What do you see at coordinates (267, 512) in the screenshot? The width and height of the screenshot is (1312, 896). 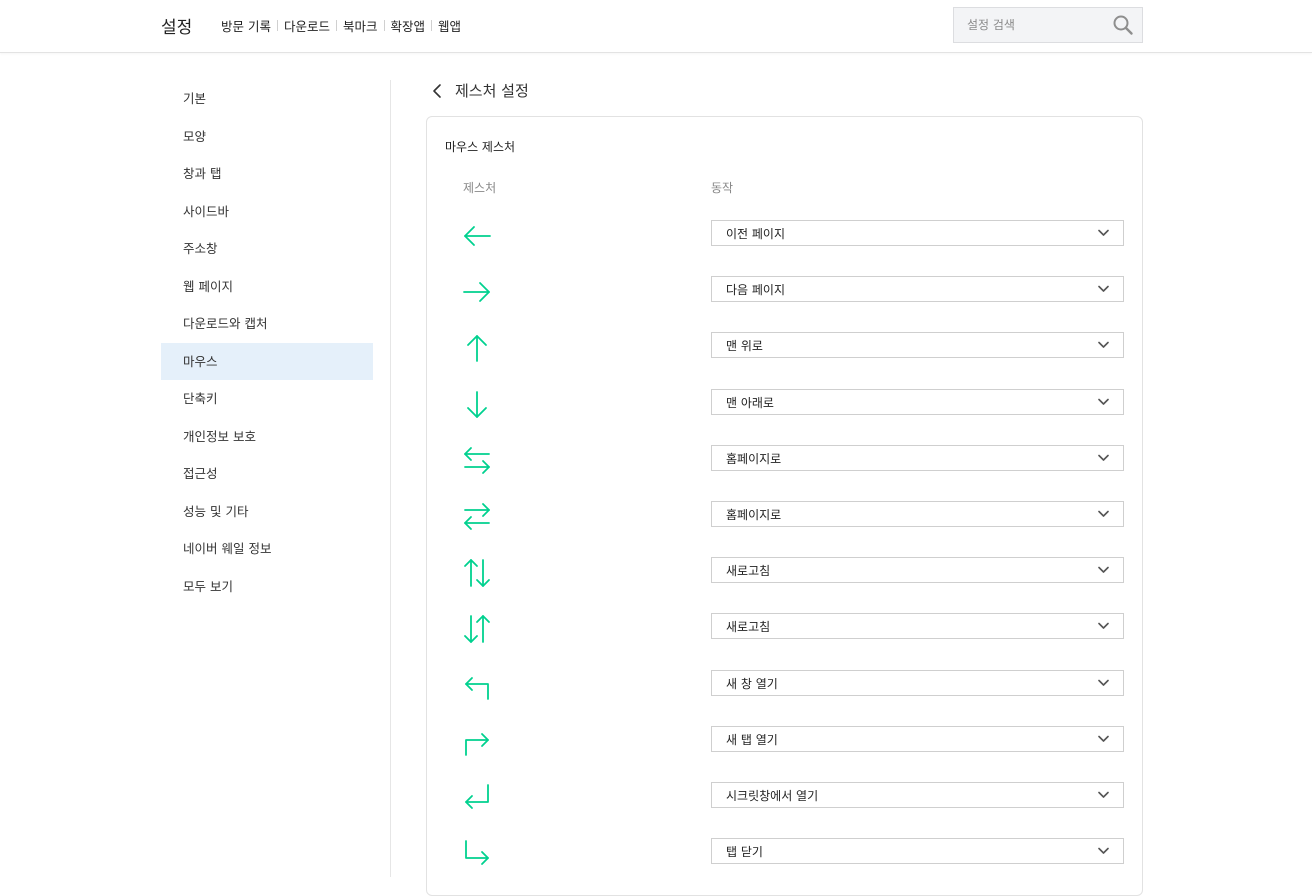 I see `sidebar-item: 성능 및 기타` at bounding box center [267, 512].